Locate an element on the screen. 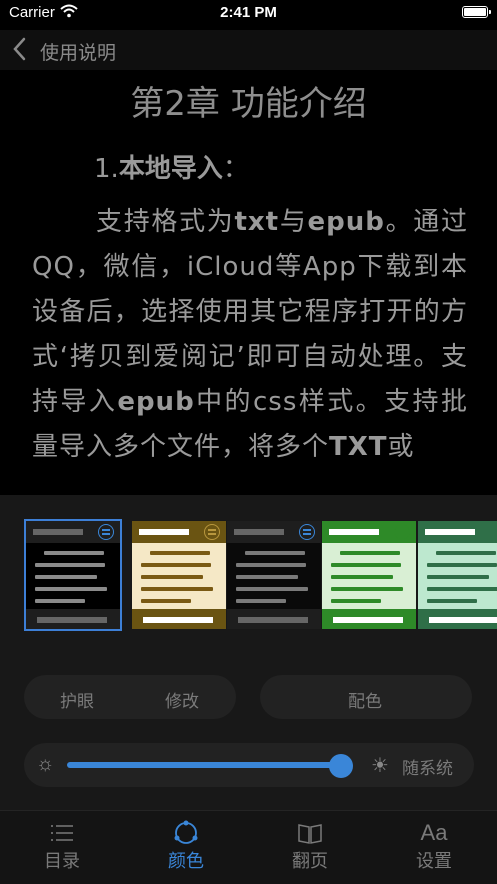  tab-page-turn: 翻页 is located at coordinates (310, 846).